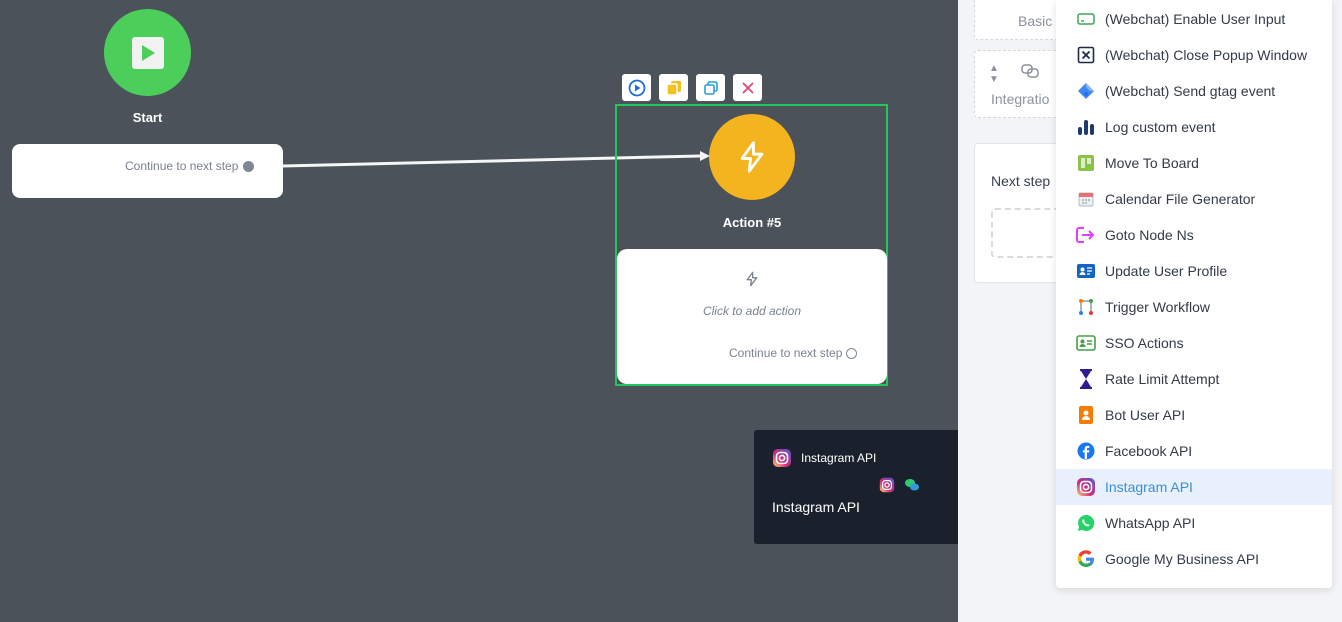 This screenshot has height=622, width=1342. Describe the element at coordinates (1166, 271) in the screenshot. I see `menu-item-label: Update User Profile` at that location.